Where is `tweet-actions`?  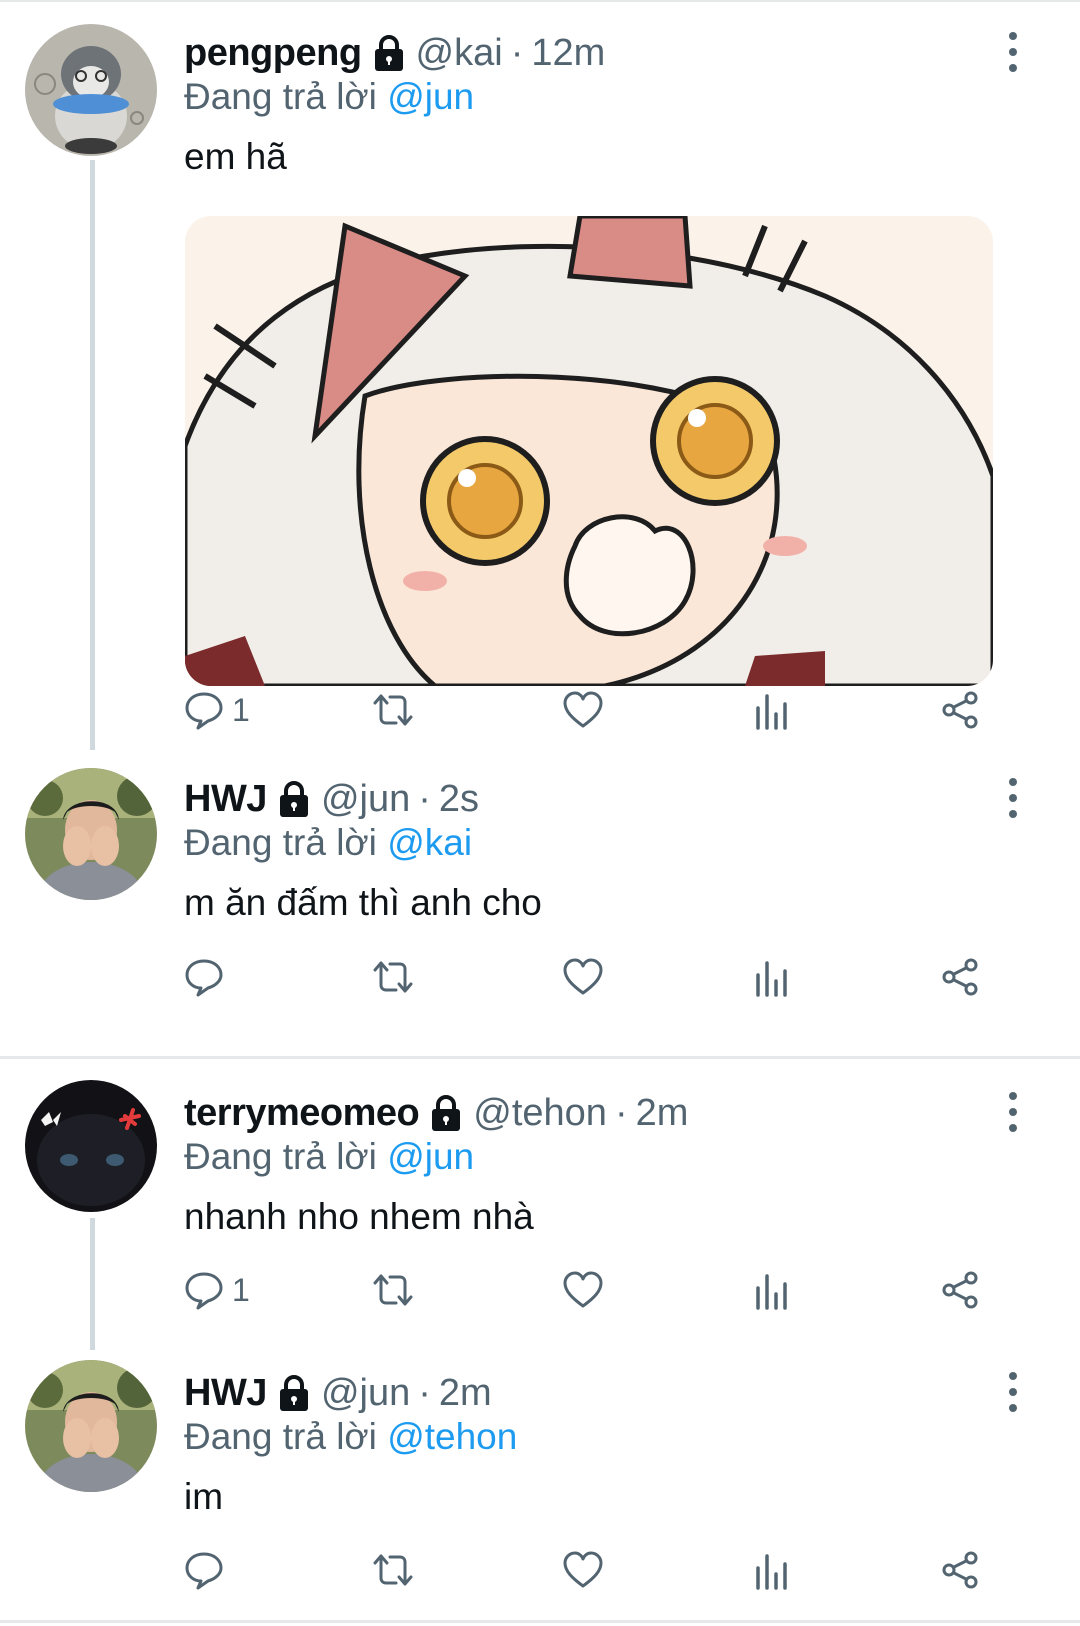 tweet-actions is located at coordinates (599, 977).